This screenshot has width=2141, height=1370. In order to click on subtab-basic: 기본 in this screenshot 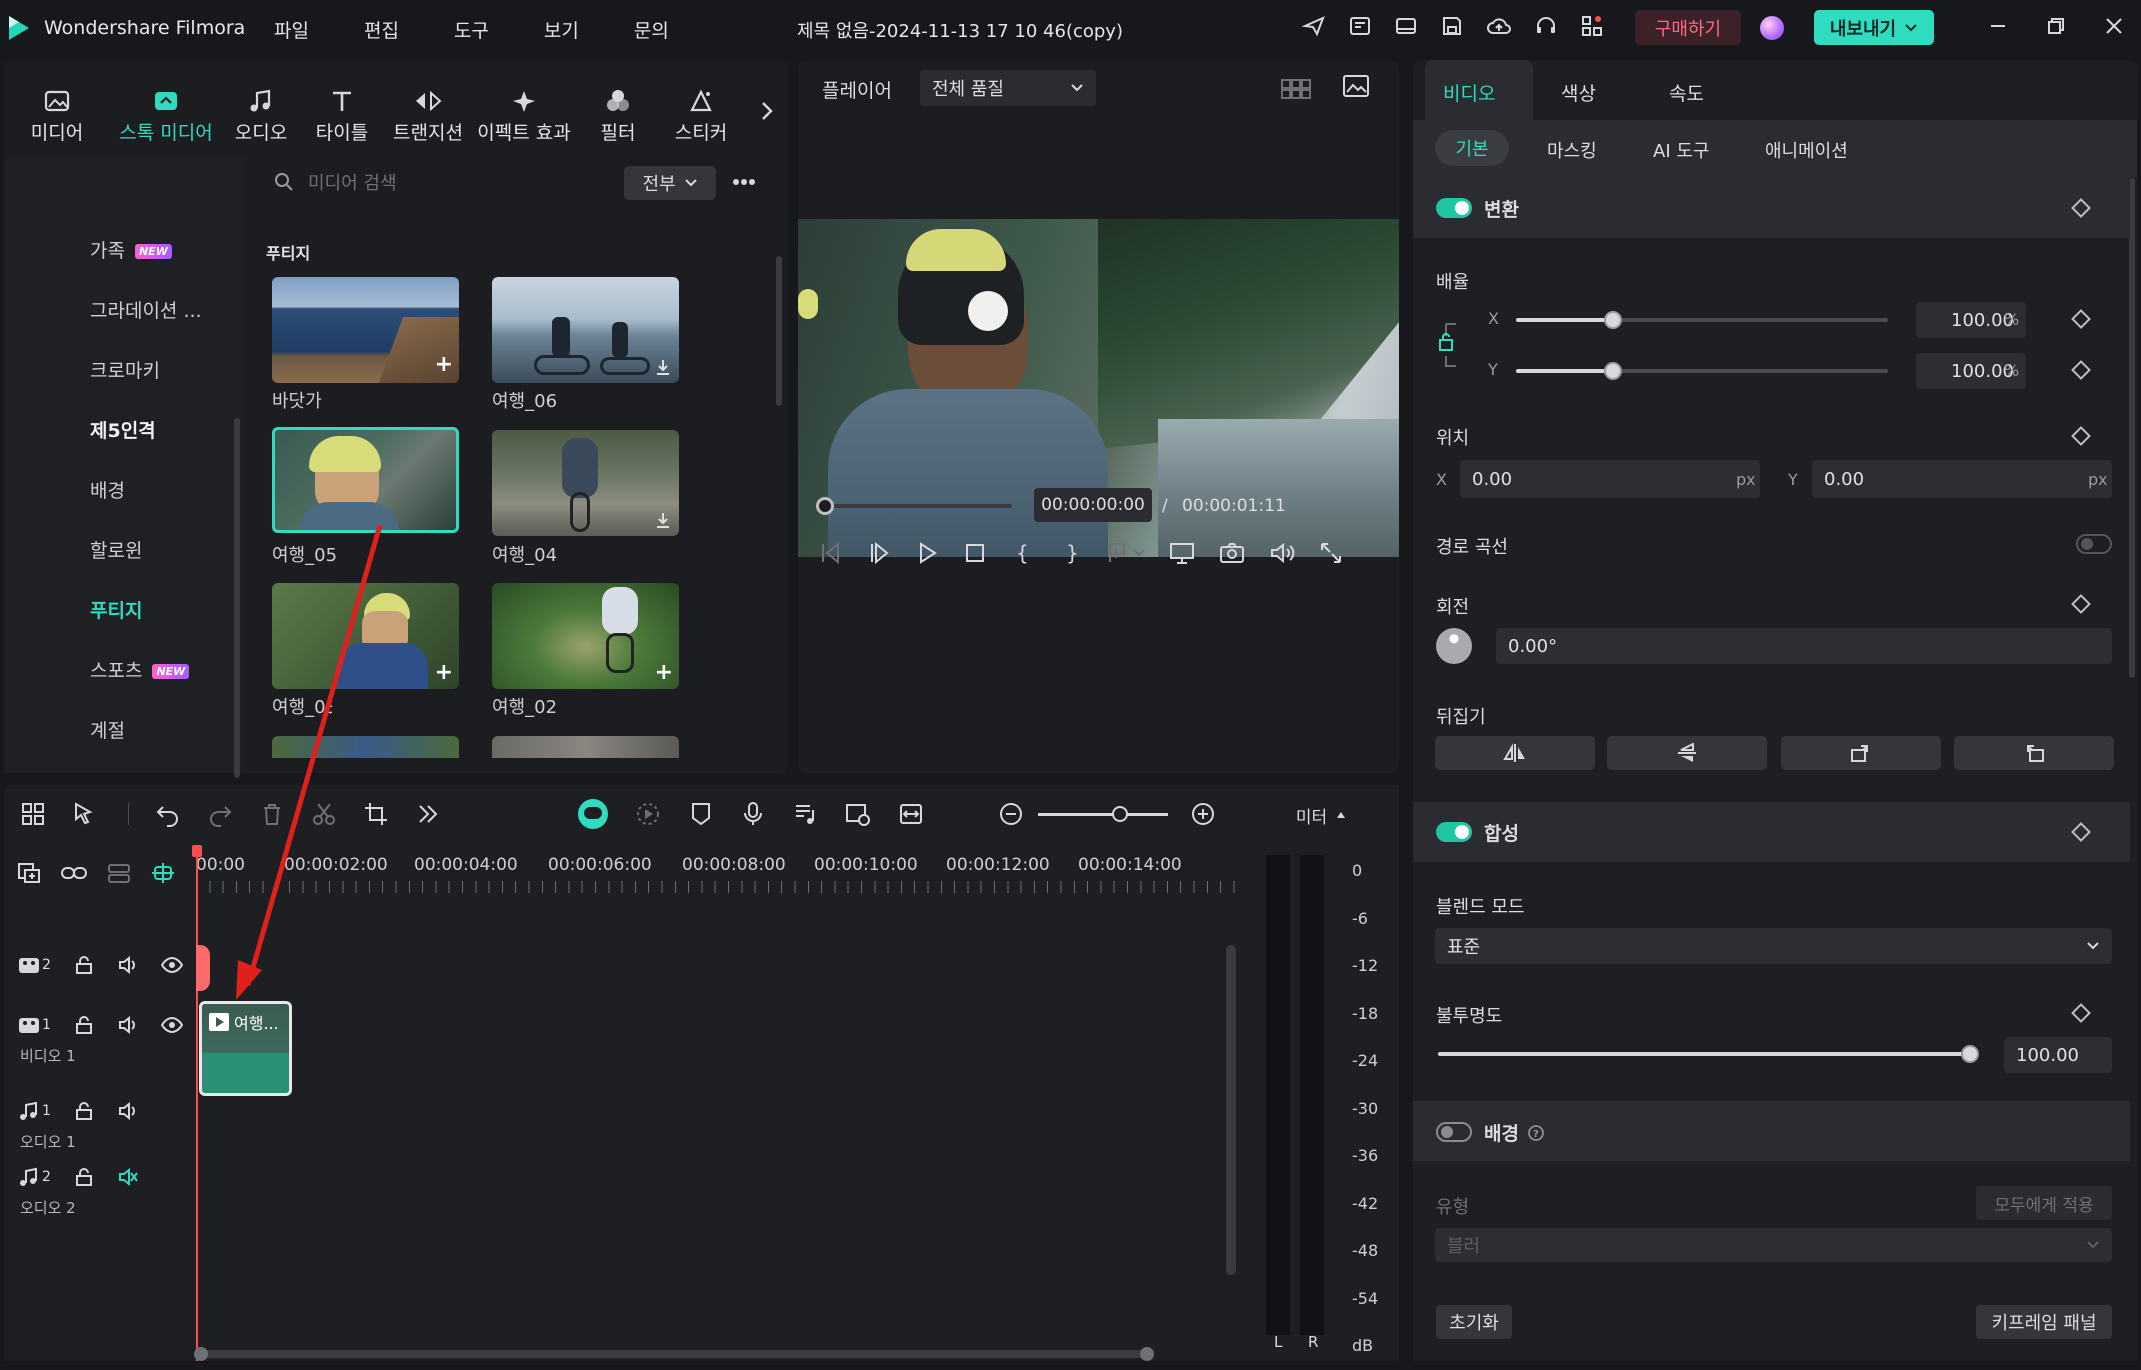, I will do `click(1472, 148)`.